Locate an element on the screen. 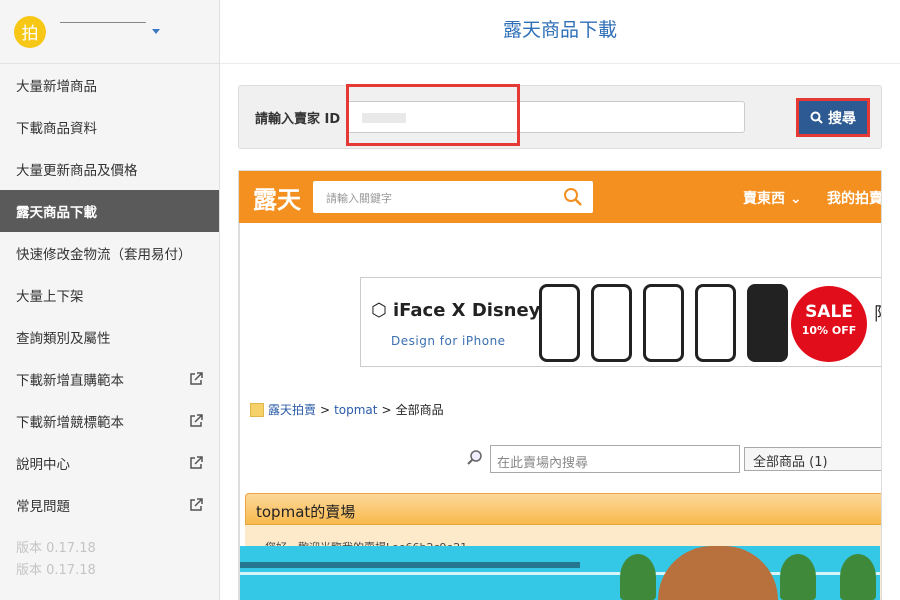  highlight-box-input is located at coordinates (433, 115).